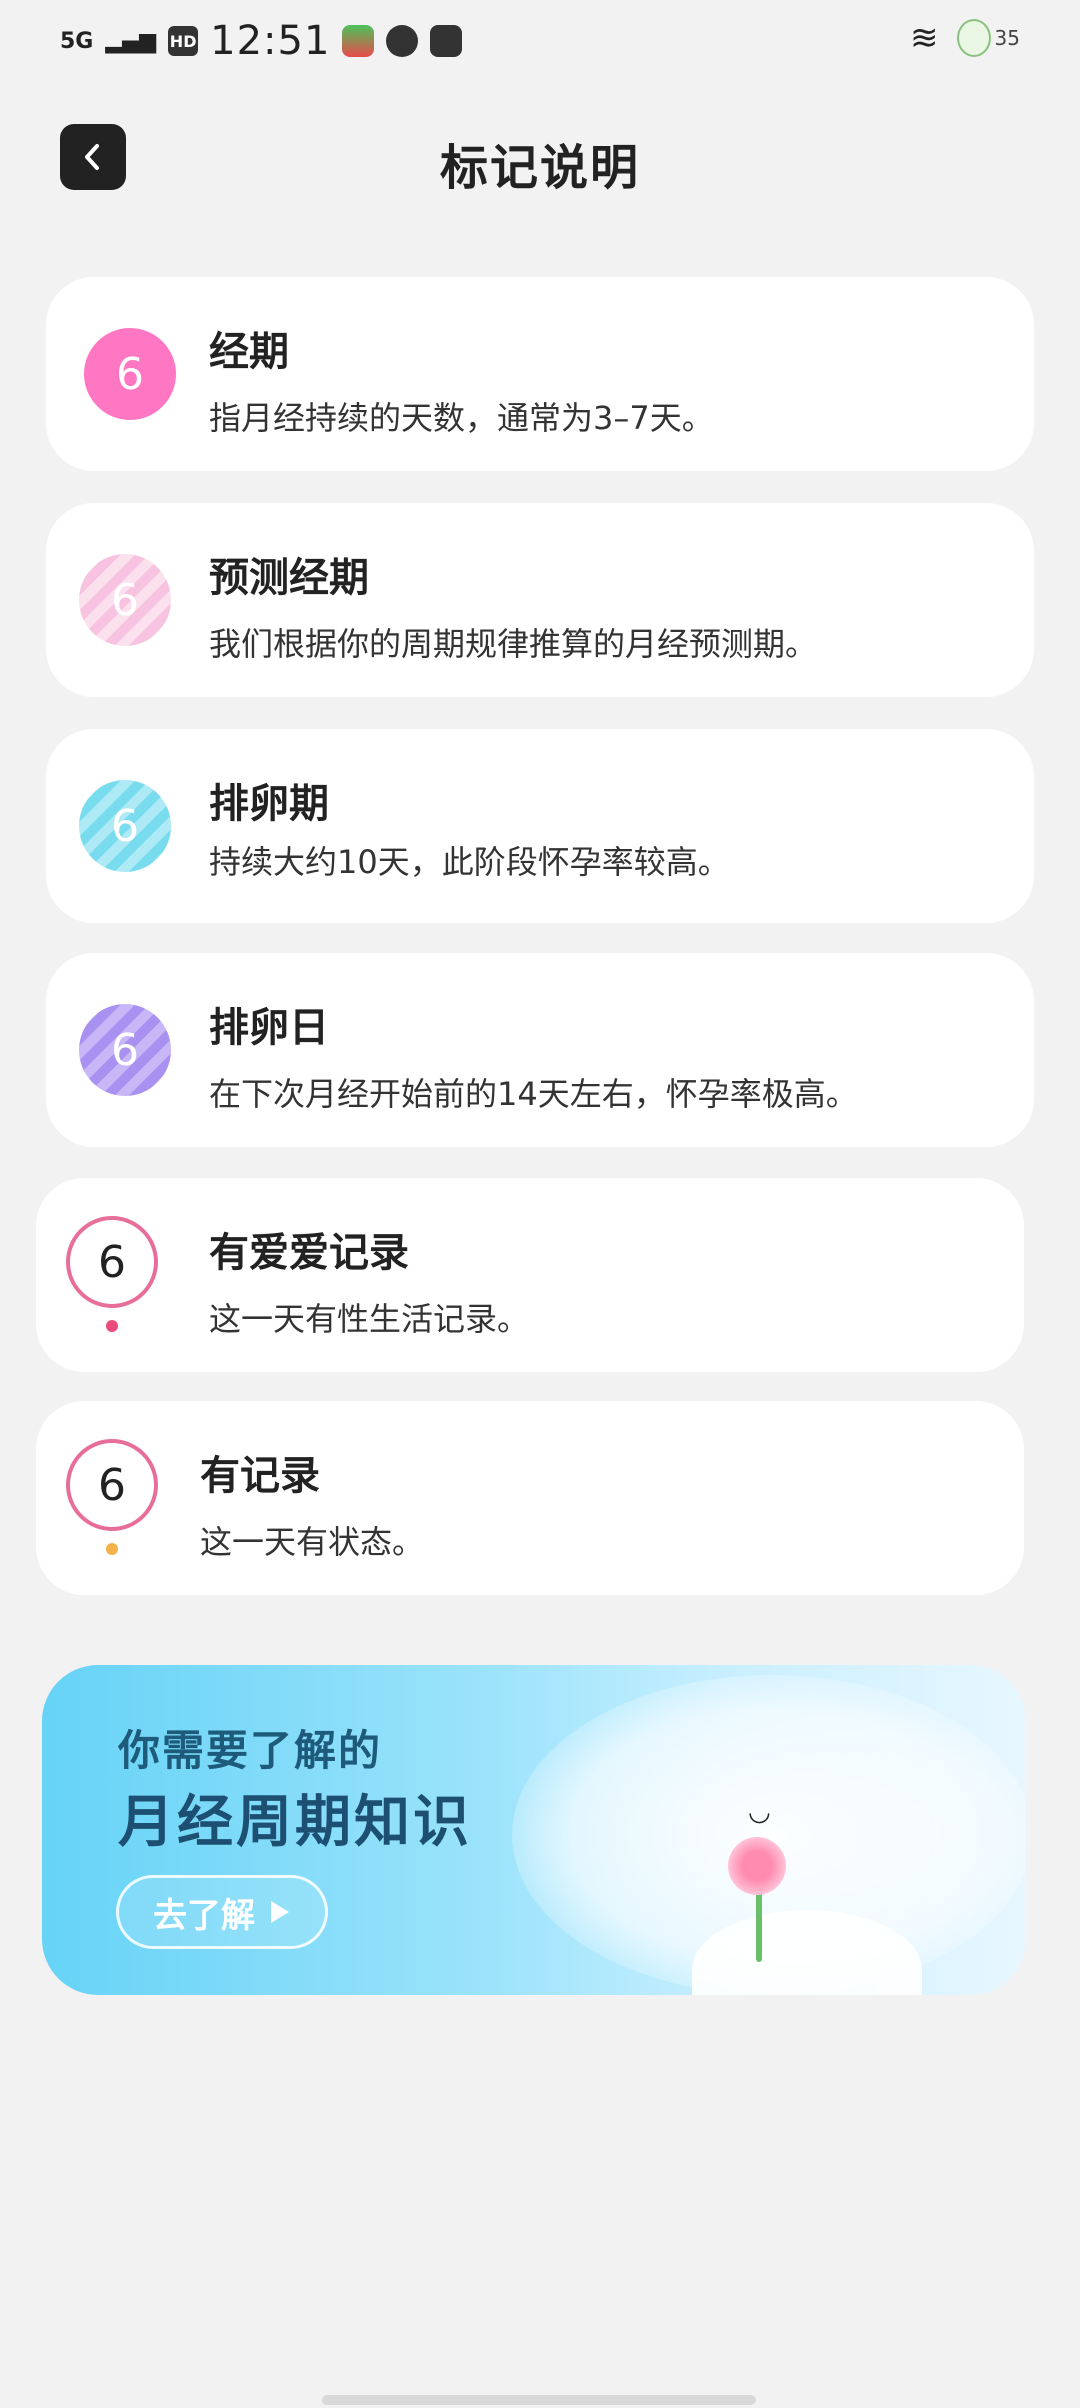  What do you see at coordinates (759, 1812) in the screenshot?
I see `smile-icon: ◡` at bounding box center [759, 1812].